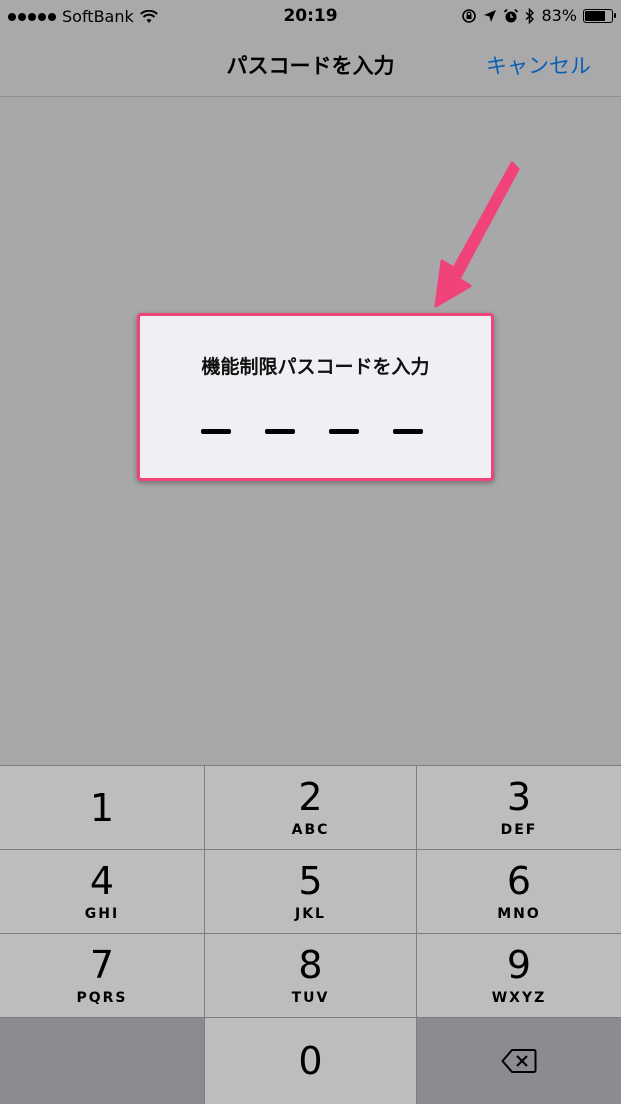  Describe the element at coordinates (315, 397) in the screenshot. I see `passcode-prompt-panel: 機能制限パスコードを入力` at that location.